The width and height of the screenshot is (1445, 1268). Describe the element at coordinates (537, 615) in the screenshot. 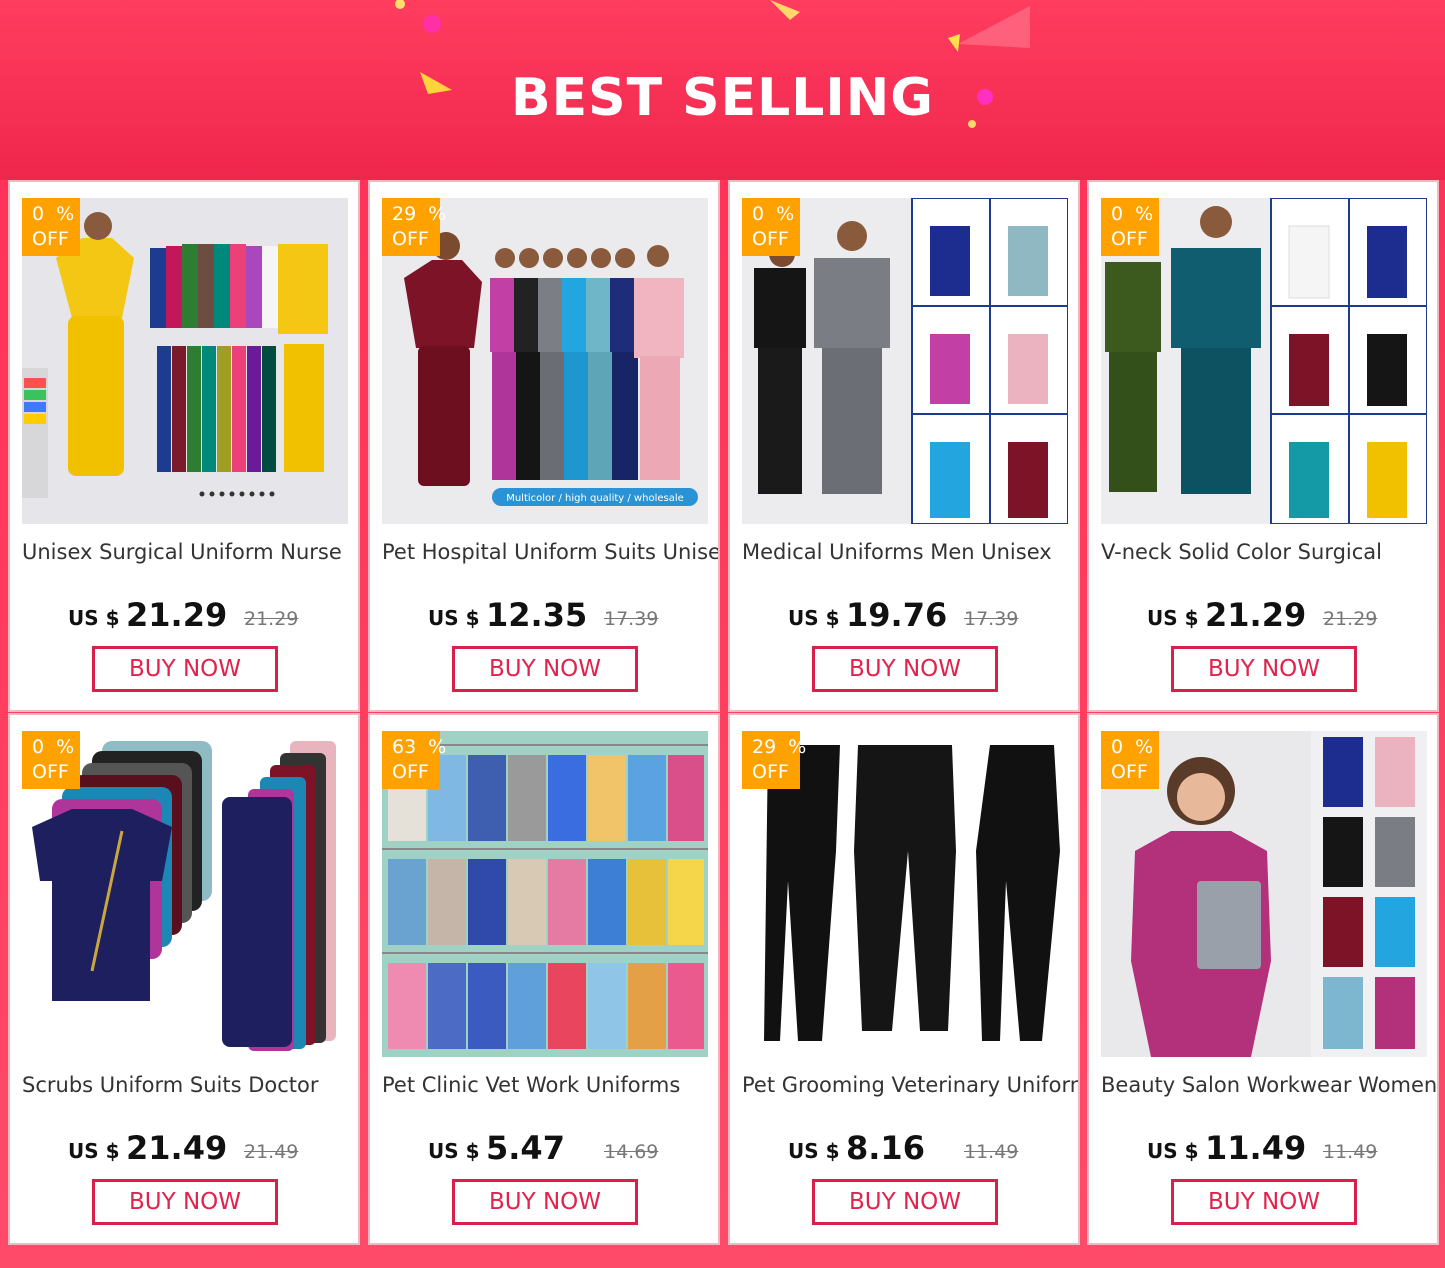

I see `sale-price: 12.35` at that location.